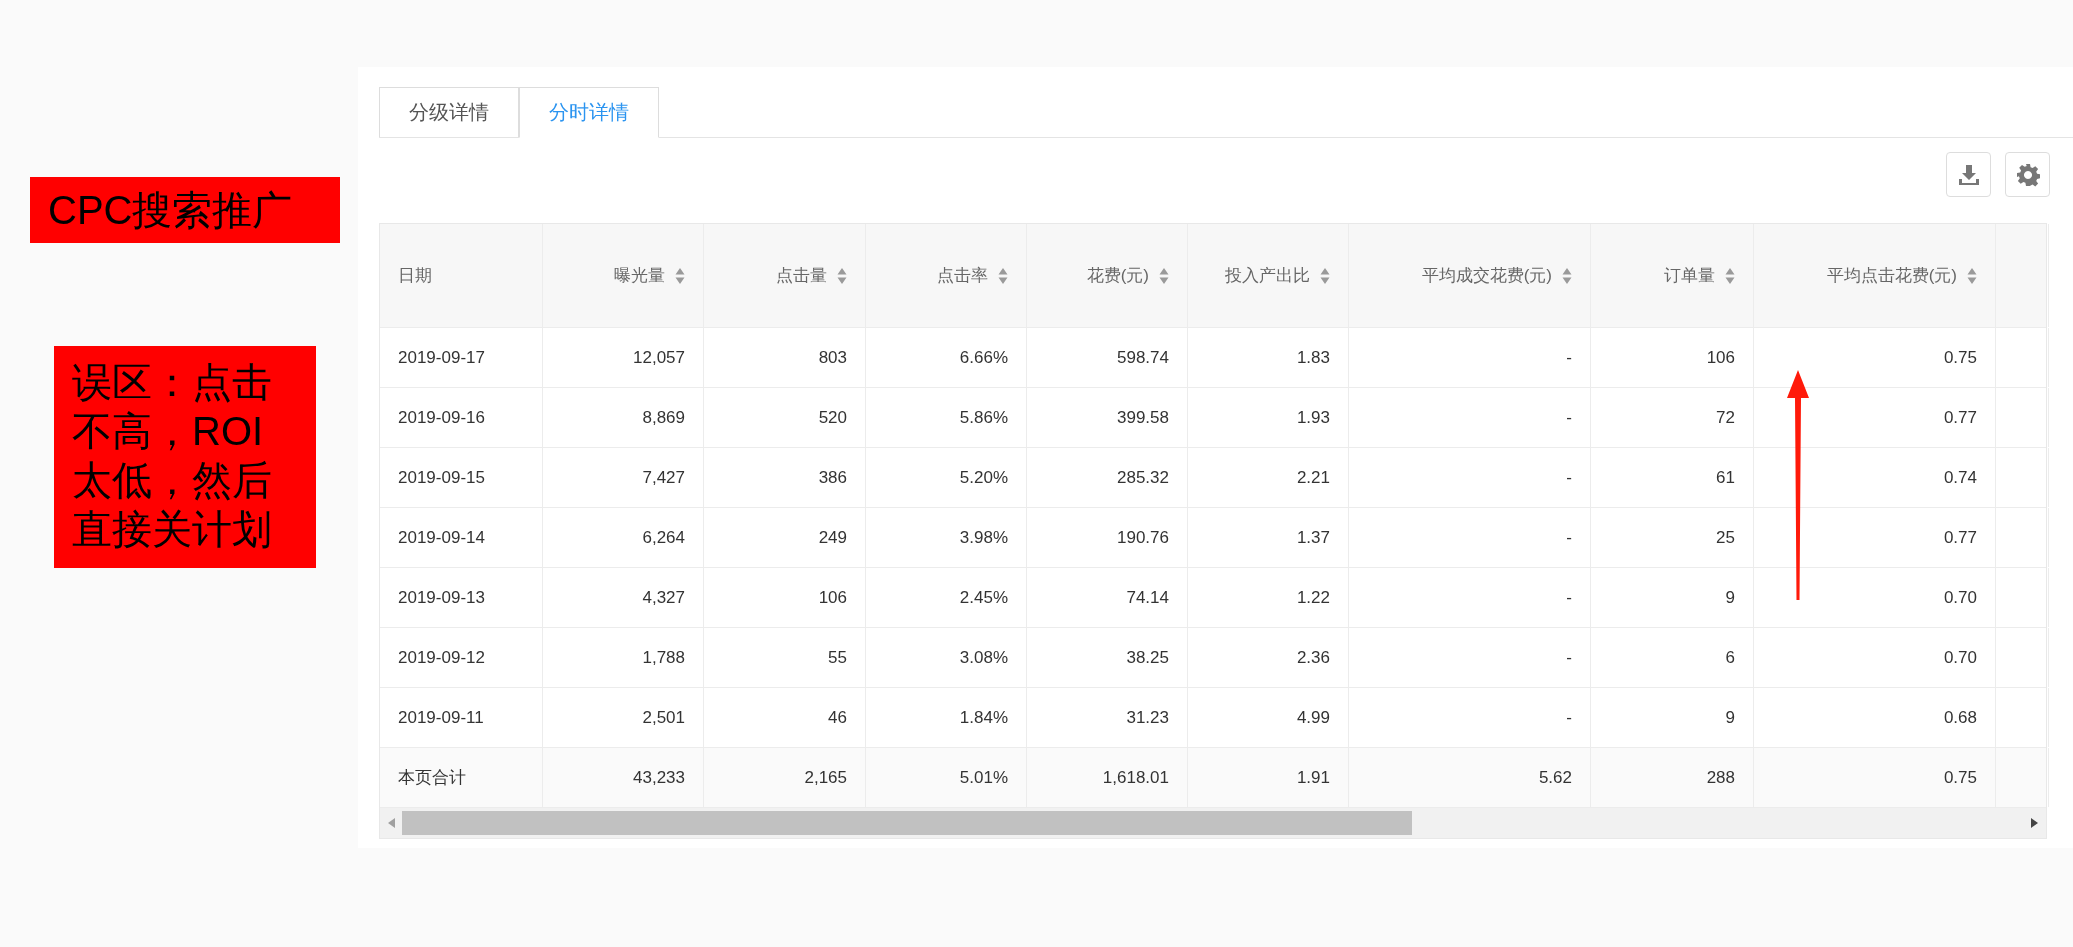 This screenshot has height=947, width=2073. What do you see at coordinates (1107, 357) in the screenshot?
I see `table-cell: 598.74` at bounding box center [1107, 357].